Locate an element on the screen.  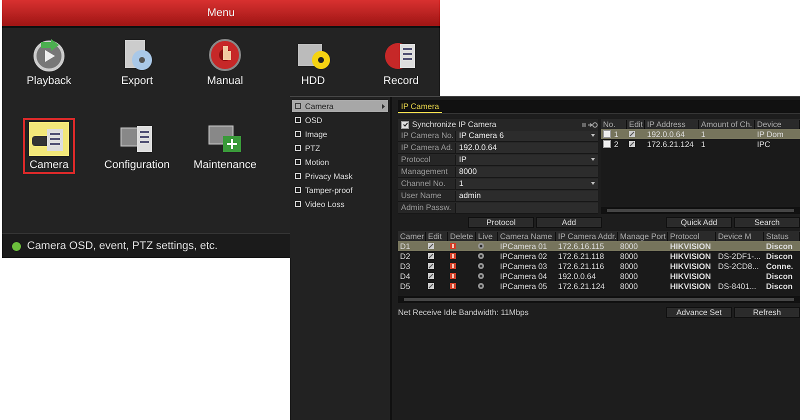
menu-tile: Manual is located at coordinates (225, 62).